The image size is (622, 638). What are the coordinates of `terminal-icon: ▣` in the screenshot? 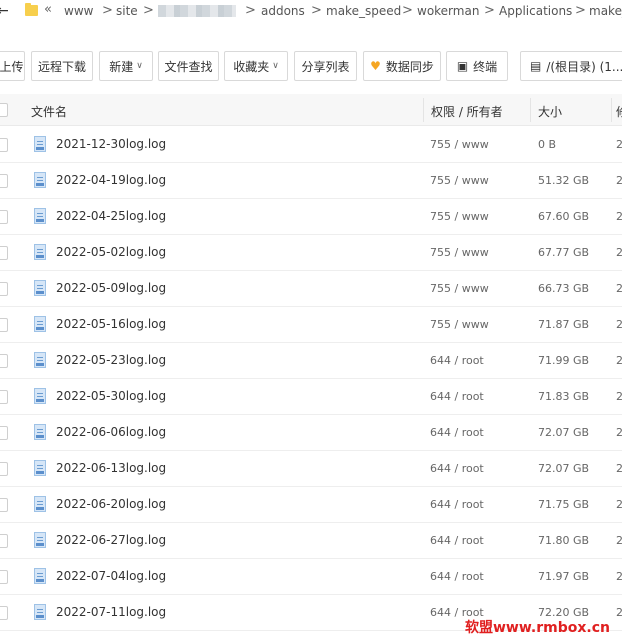 It's located at (462, 66).